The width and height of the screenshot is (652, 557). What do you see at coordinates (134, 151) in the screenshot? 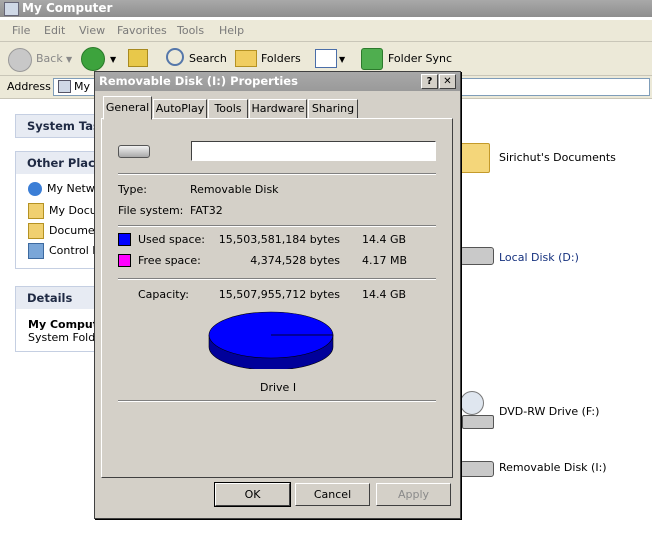
I see `removable-drive-icon` at bounding box center [134, 151].